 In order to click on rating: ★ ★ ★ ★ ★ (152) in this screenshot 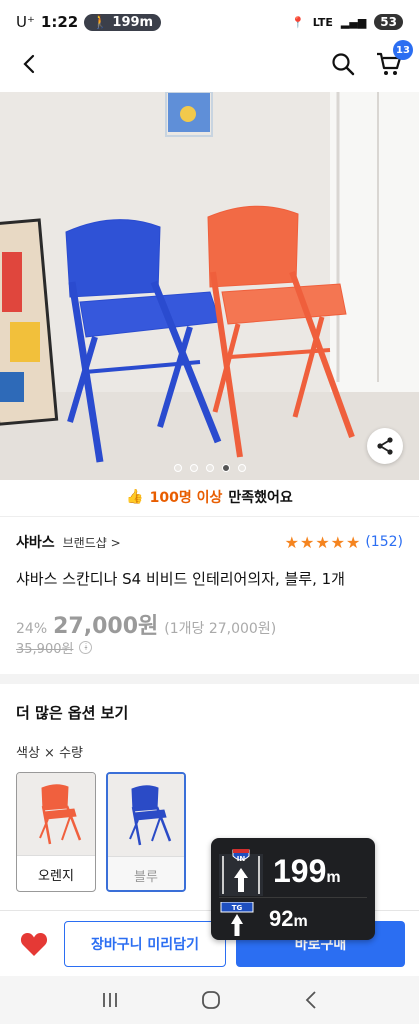, I will do `click(344, 542)`.